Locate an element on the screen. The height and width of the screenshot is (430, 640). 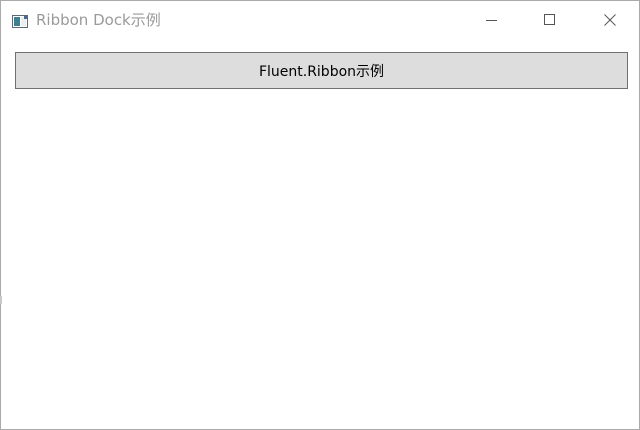
window-app-icon is located at coordinates (20, 20).